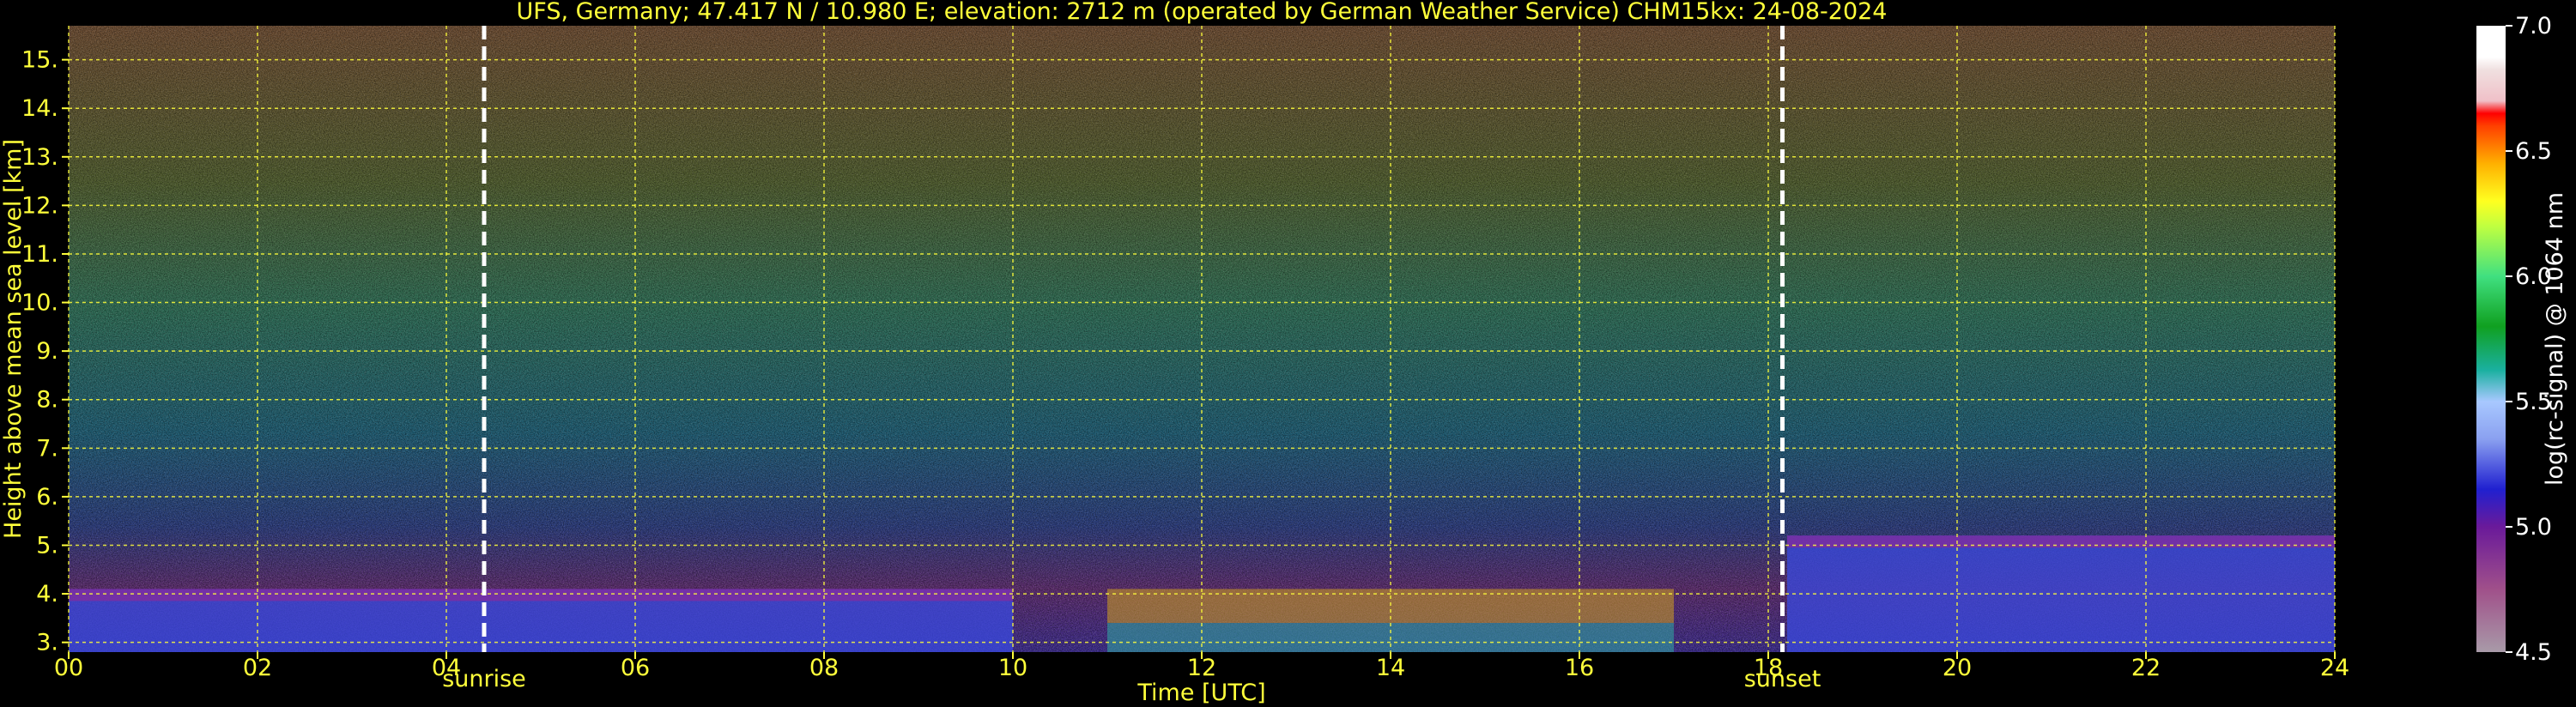  I want to click on y-tick-label: 12., so click(39, 205).